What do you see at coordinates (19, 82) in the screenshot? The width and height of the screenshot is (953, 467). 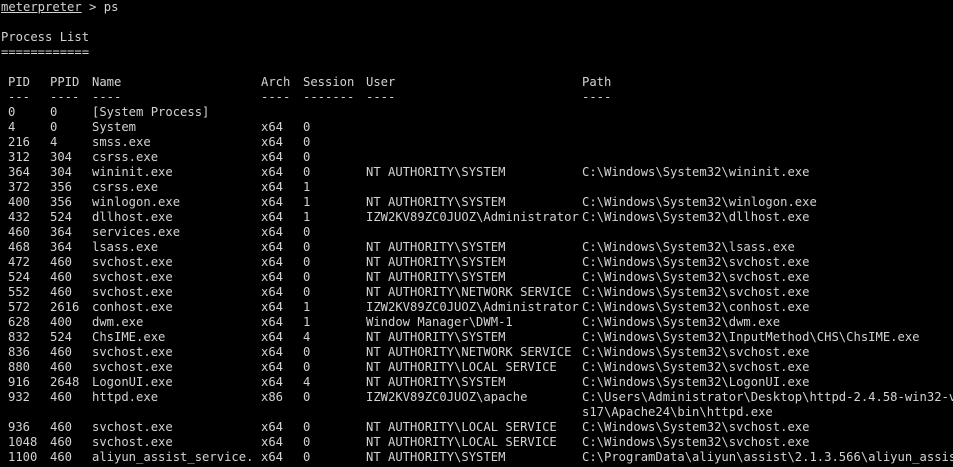 I see `column-header-pid: PID` at bounding box center [19, 82].